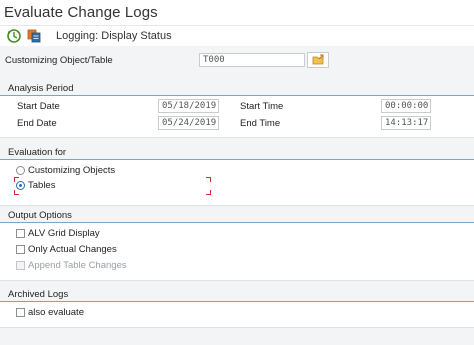 This screenshot has height=345, width=474. What do you see at coordinates (114, 36) in the screenshot?
I see `logging-status-button: Logging: Display Status` at bounding box center [114, 36].